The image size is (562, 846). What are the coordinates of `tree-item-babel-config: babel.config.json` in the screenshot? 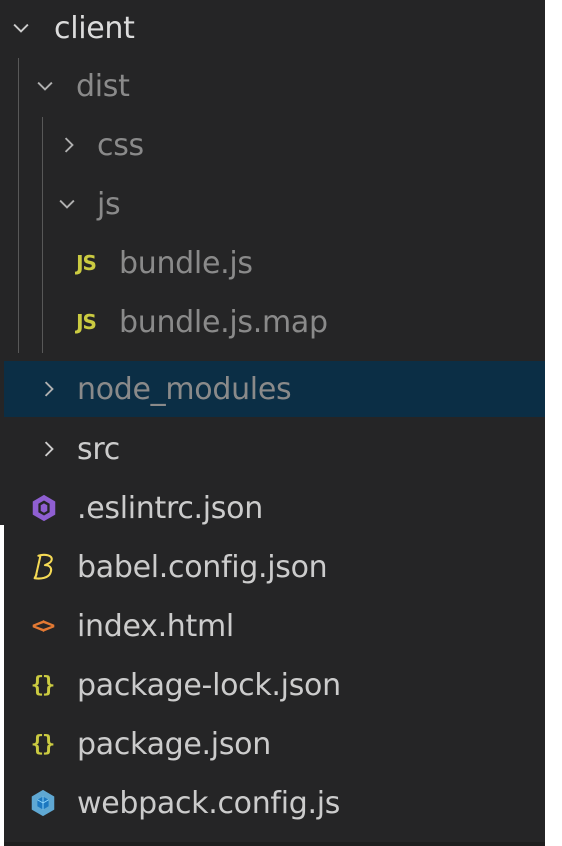 It's located at (272, 567).